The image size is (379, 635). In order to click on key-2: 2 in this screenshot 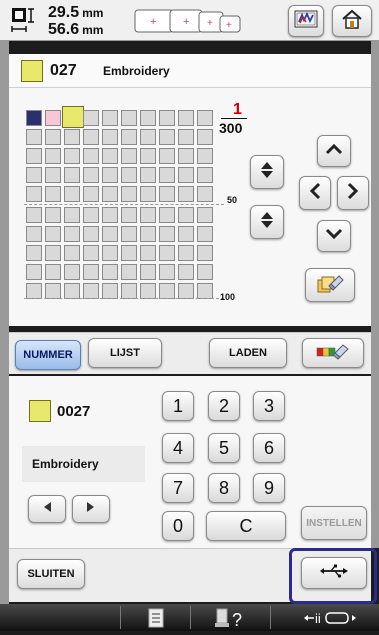, I will do `click(224, 406)`.